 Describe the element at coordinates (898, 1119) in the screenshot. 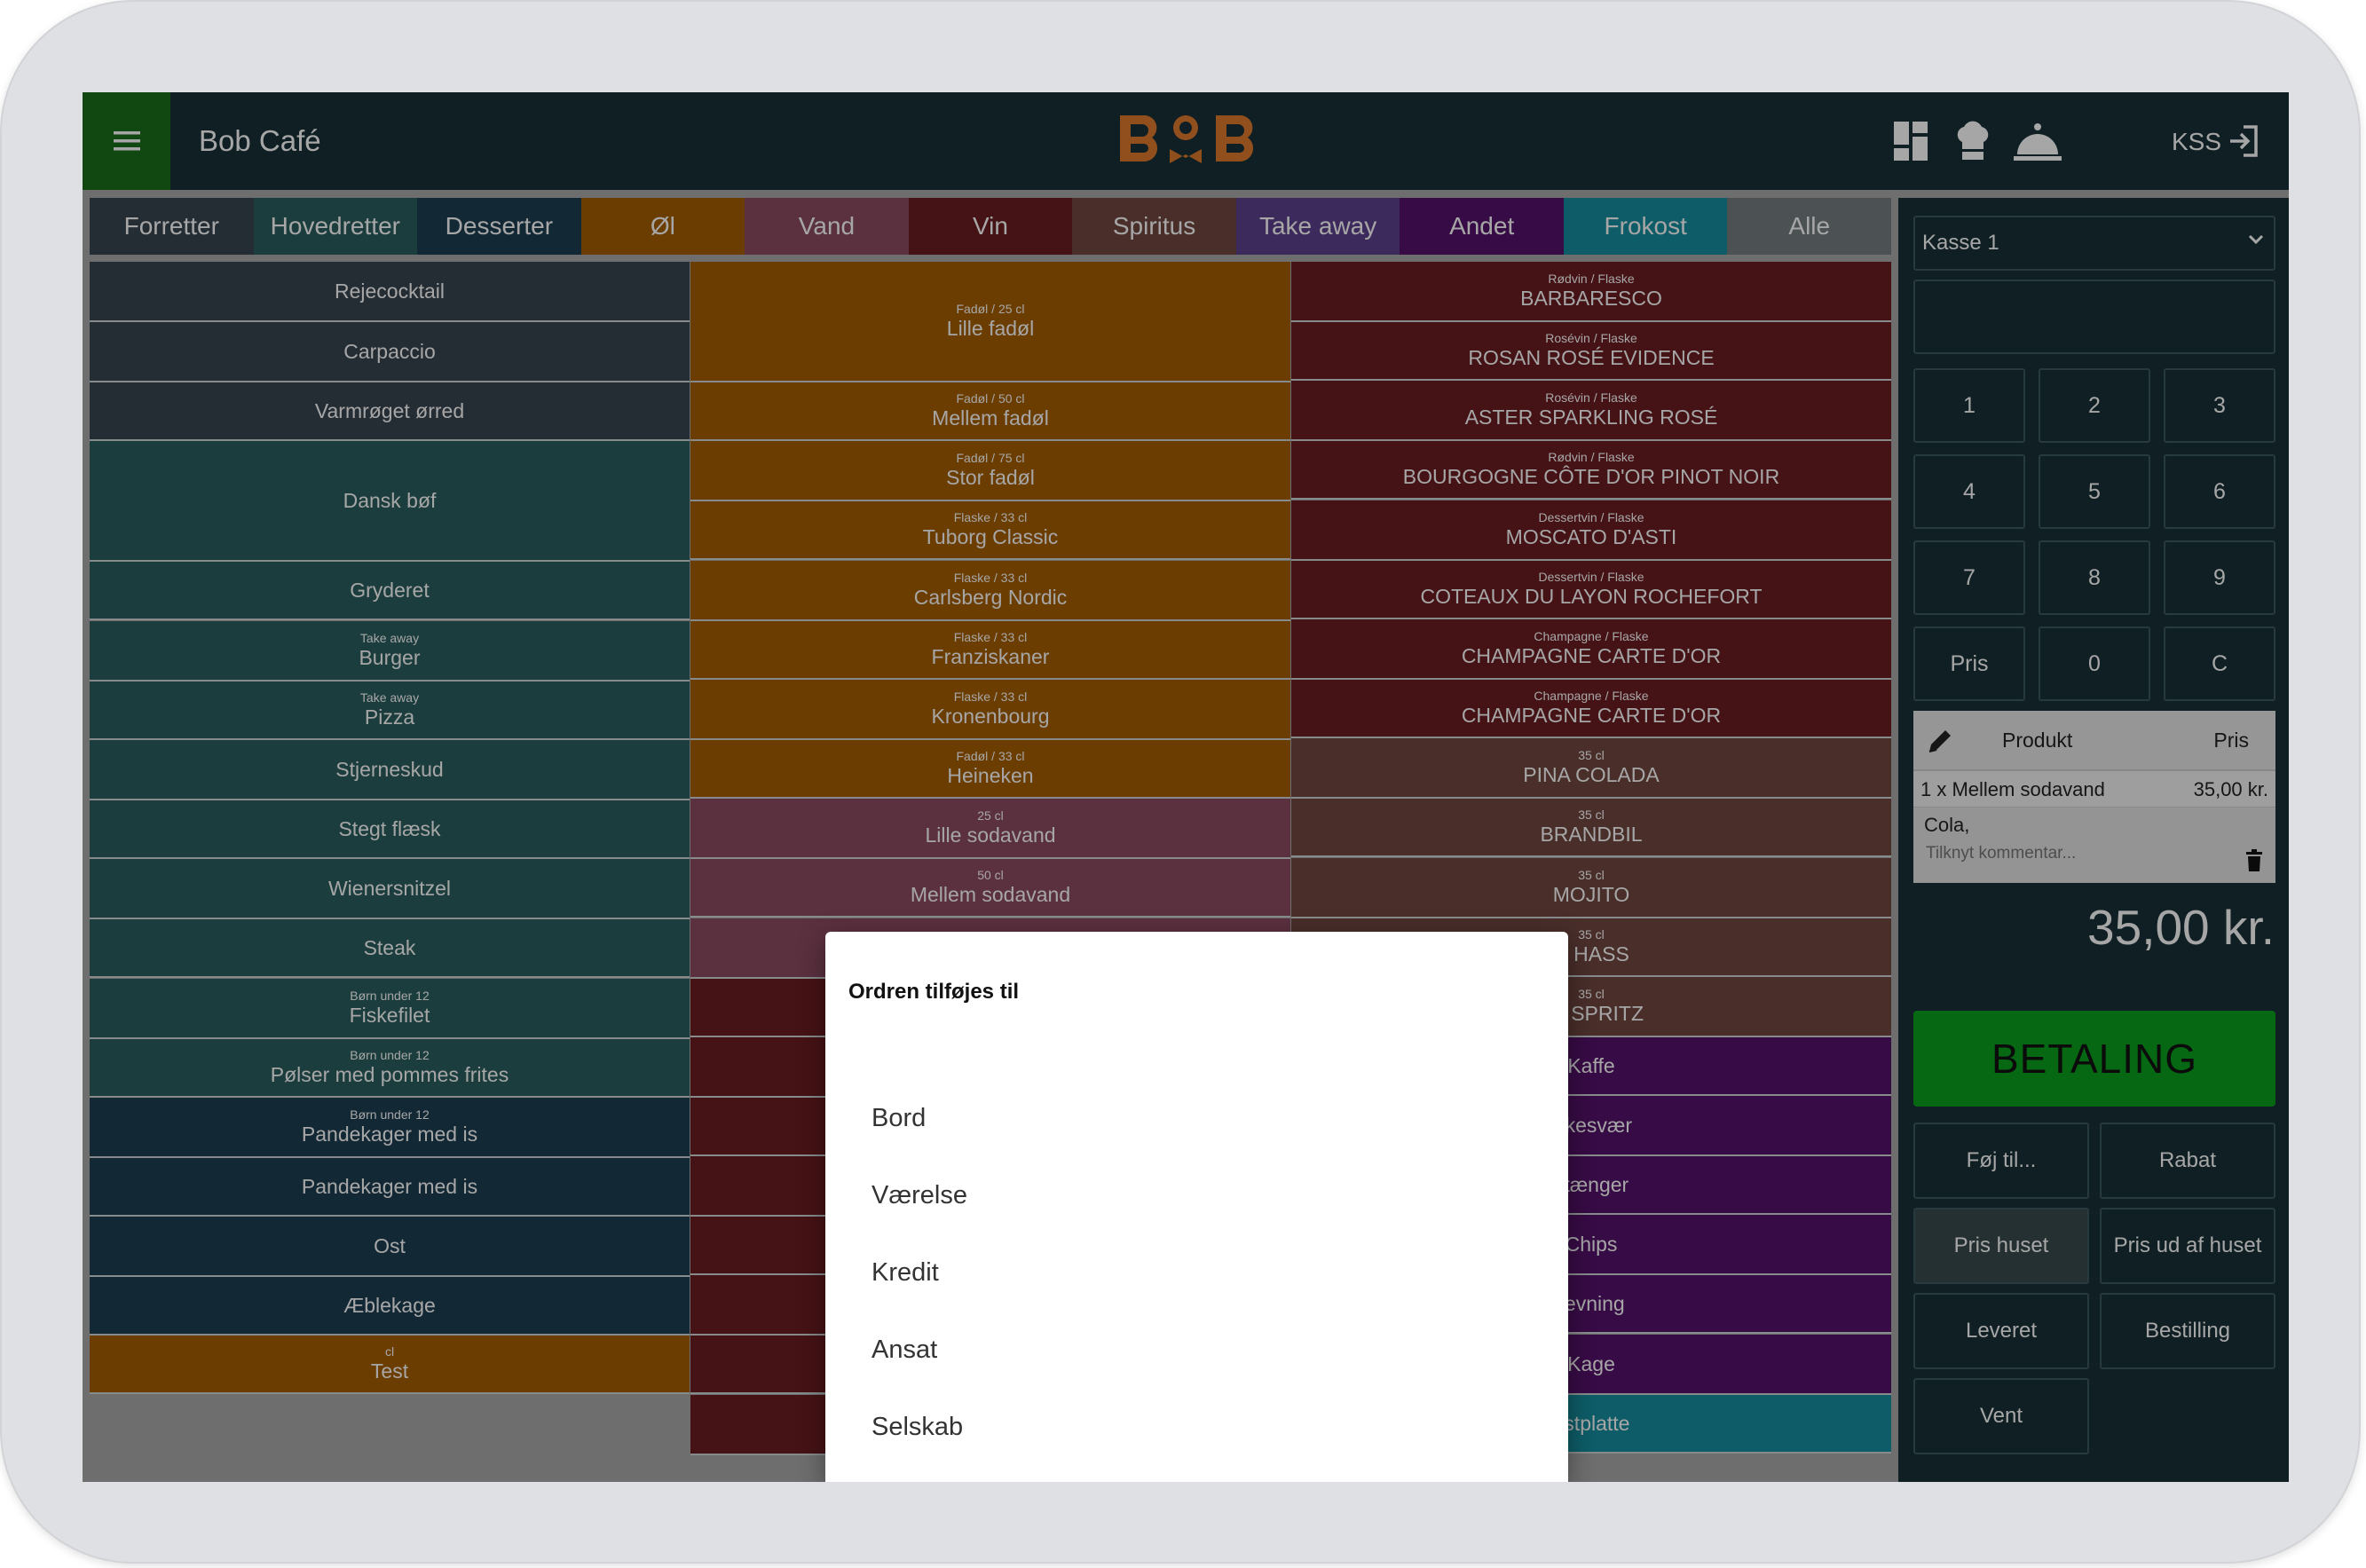

I see `option-bord: Bord` at that location.